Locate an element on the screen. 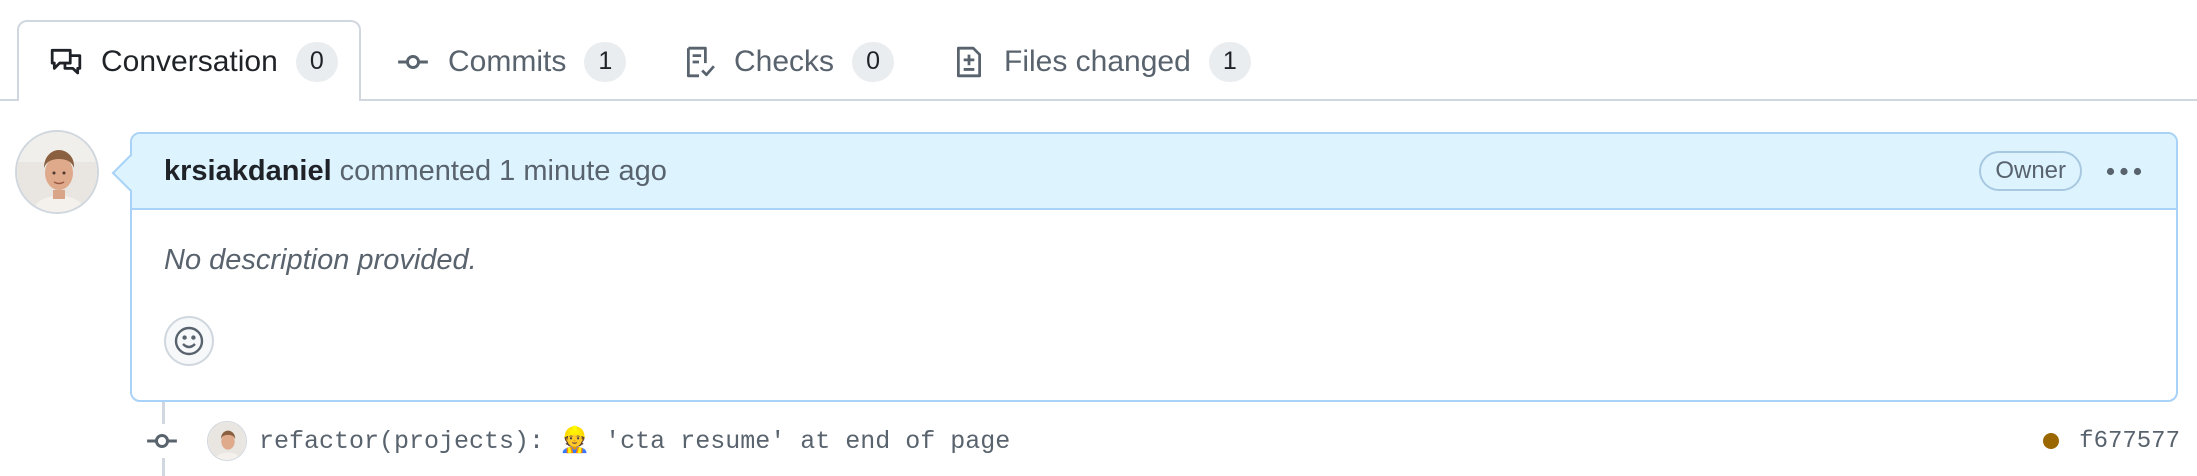  comment-author: krsiakdaniel is located at coordinates (248, 171).